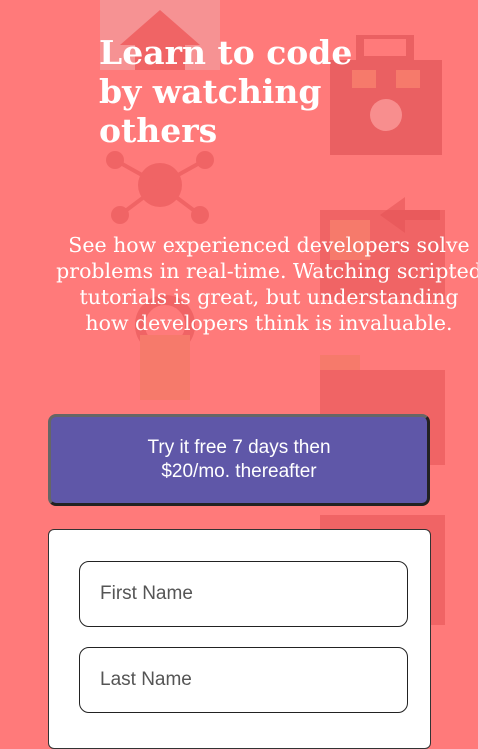 The height and width of the screenshot is (749, 478). What do you see at coordinates (243, 680) in the screenshot?
I see `last-name-field` at bounding box center [243, 680].